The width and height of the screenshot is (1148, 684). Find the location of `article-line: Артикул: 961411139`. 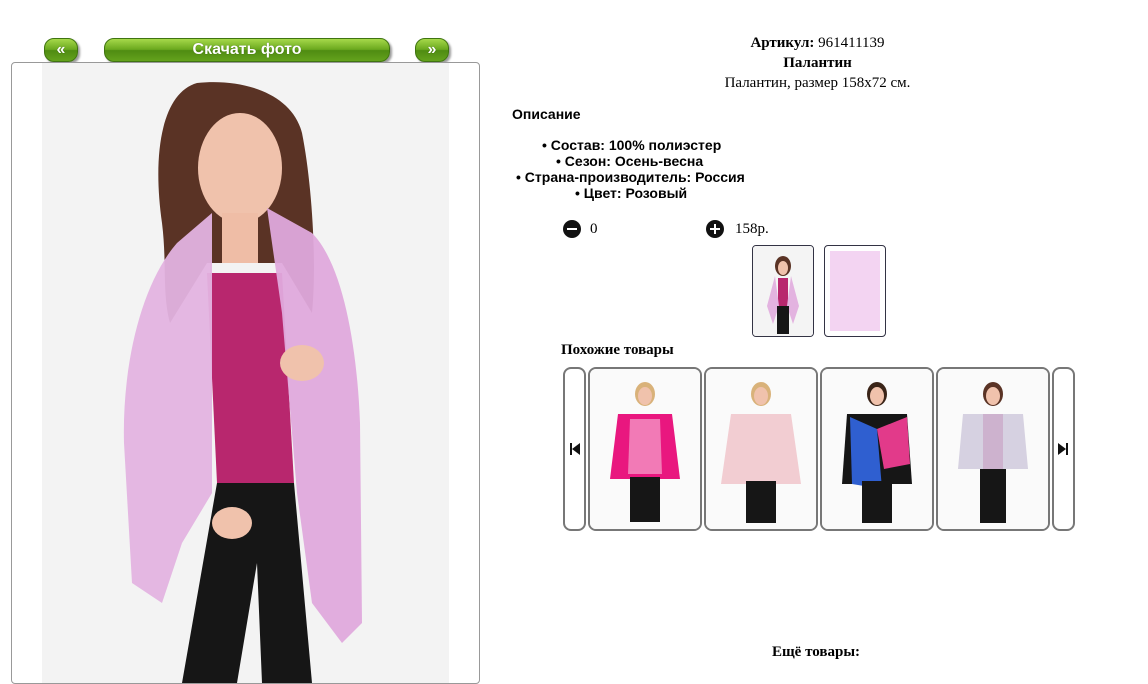

article-line: Артикул: 961411139 is located at coordinates (817, 43).